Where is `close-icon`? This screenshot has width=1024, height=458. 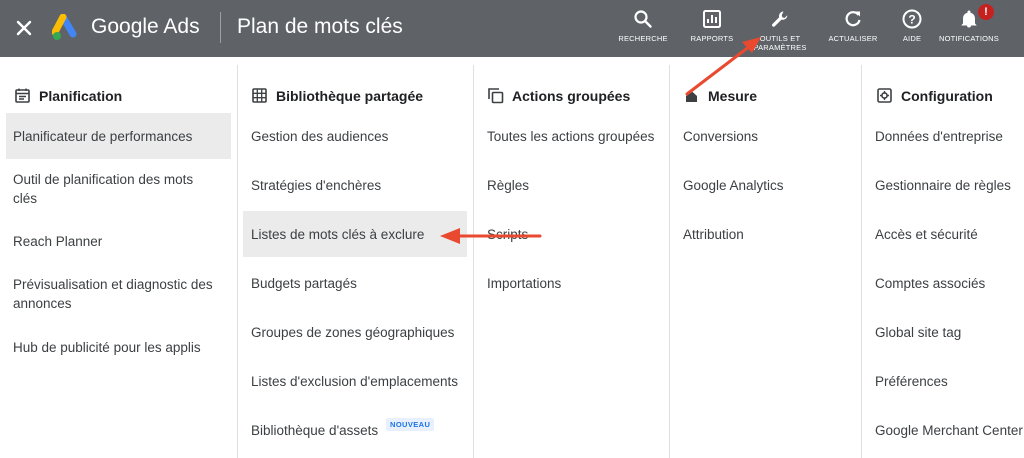
close-icon is located at coordinates (24, 28).